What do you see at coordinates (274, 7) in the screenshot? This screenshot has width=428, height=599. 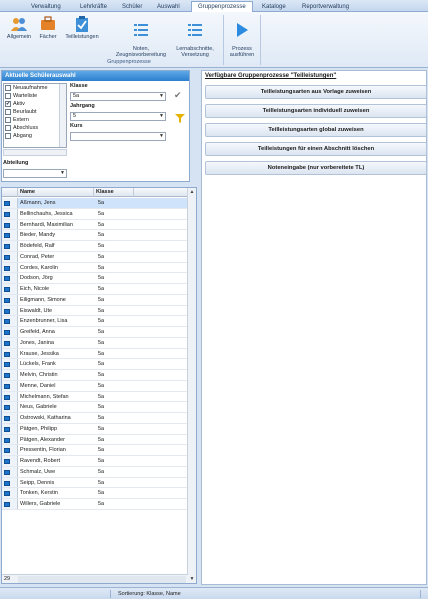 I see `tab-kataloge: Kataloge` at bounding box center [274, 7].